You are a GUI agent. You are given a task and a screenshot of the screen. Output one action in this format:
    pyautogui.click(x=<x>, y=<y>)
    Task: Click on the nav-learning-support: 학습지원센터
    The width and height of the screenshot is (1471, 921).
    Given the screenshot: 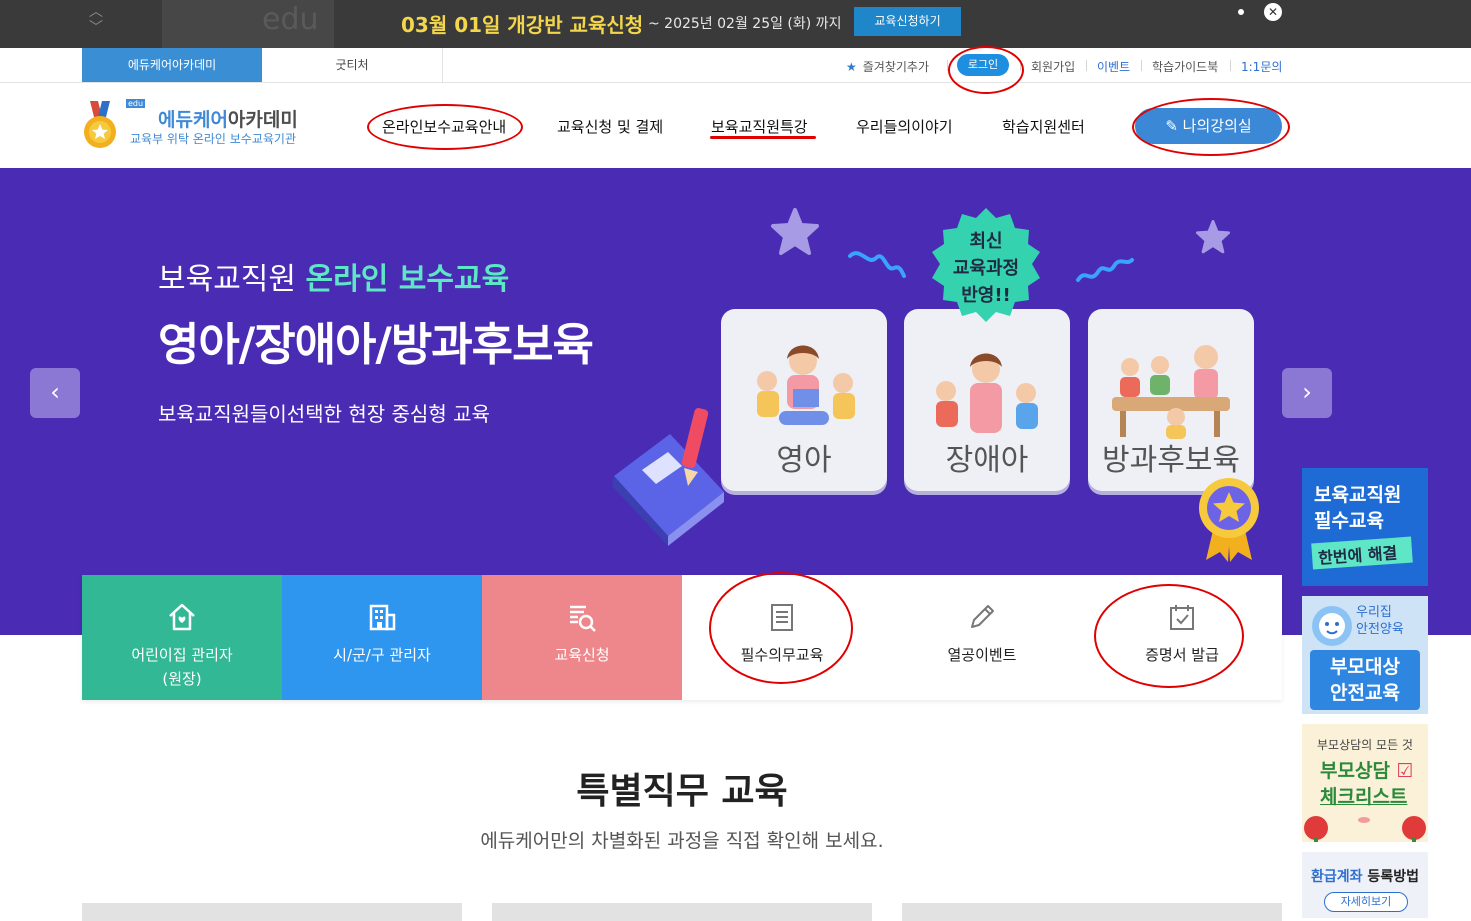 What is the action you would take?
    pyautogui.click(x=1043, y=126)
    